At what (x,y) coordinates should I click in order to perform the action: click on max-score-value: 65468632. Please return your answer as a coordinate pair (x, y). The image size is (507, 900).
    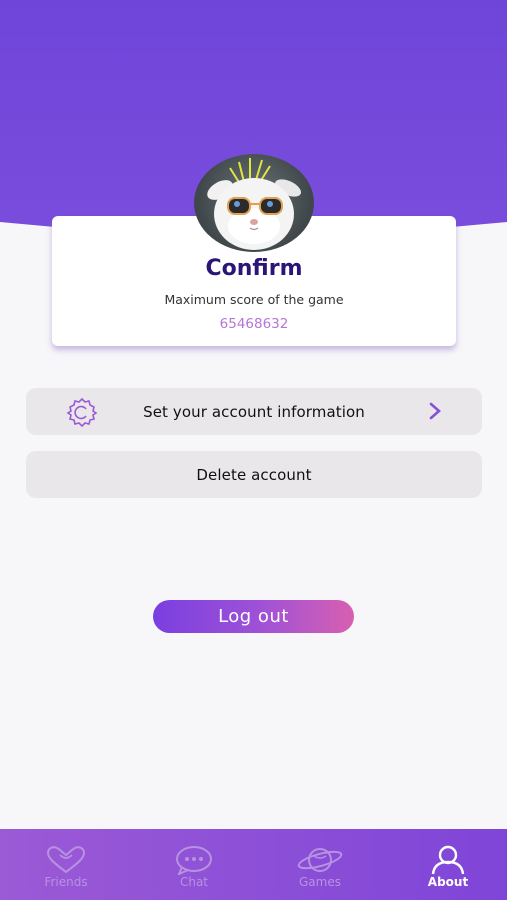
    Looking at the image, I should click on (254, 324).